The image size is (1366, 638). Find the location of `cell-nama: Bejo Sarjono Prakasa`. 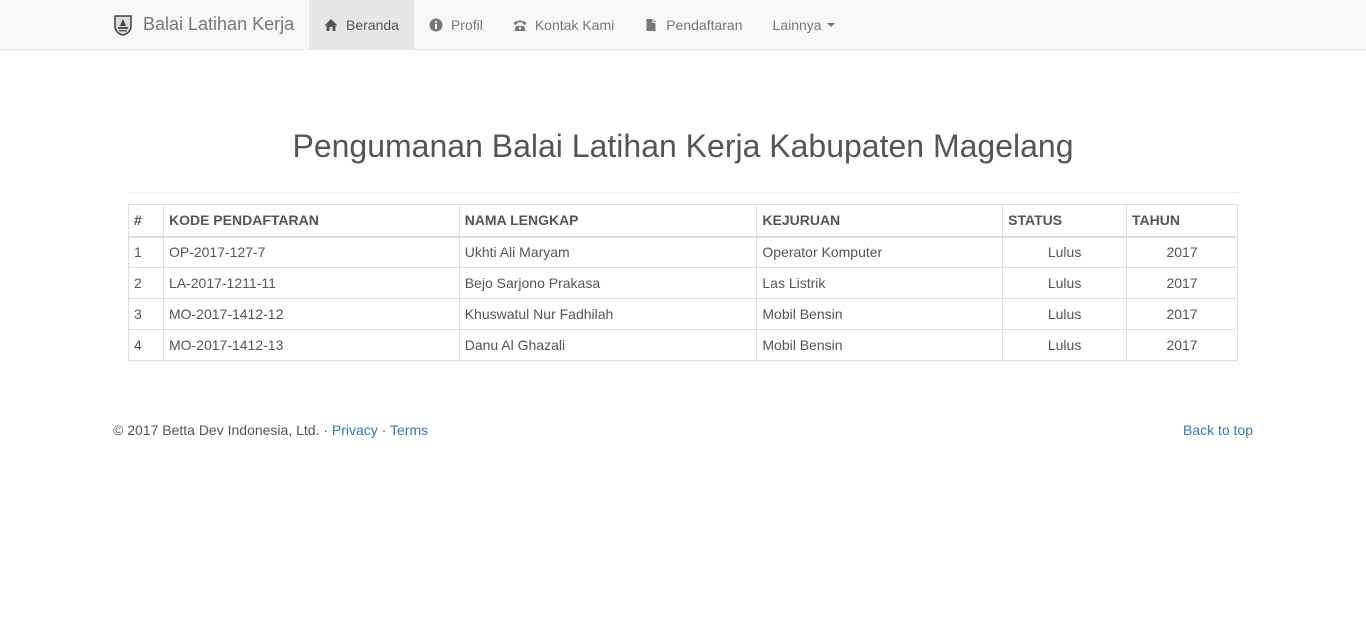

cell-nama: Bejo Sarjono Prakasa is located at coordinates (608, 283).